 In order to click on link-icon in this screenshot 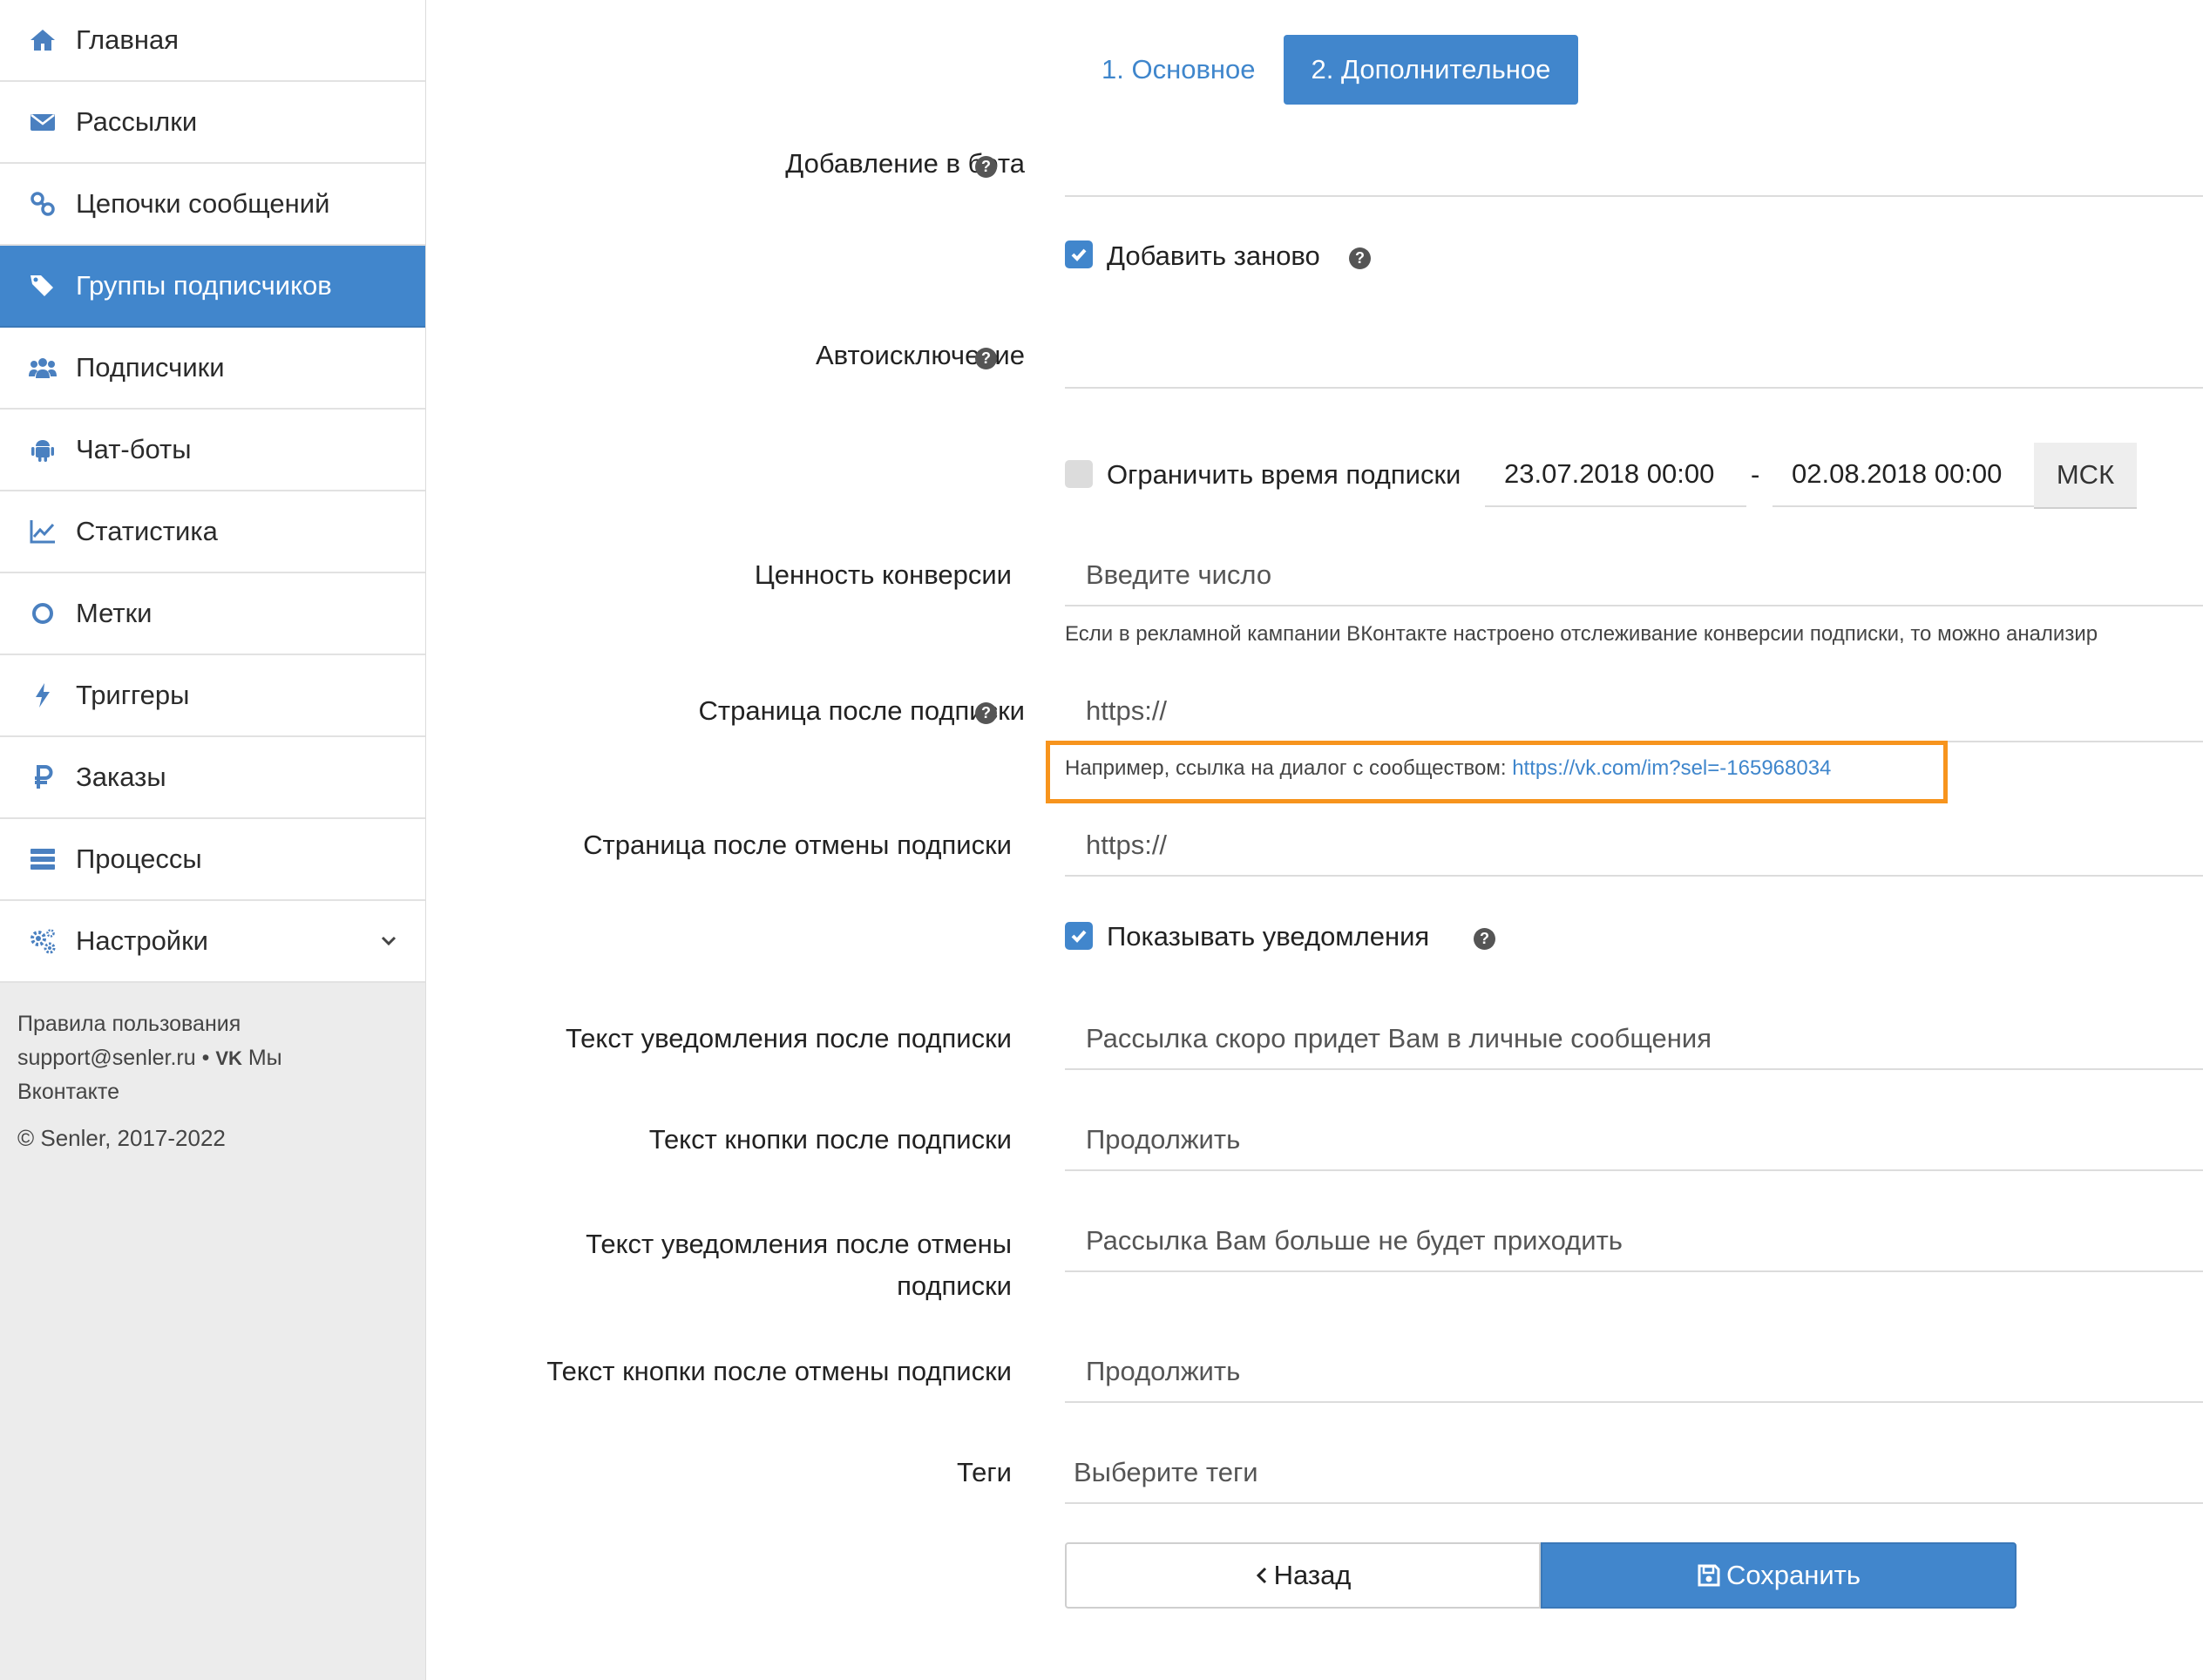, I will do `click(43, 204)`.